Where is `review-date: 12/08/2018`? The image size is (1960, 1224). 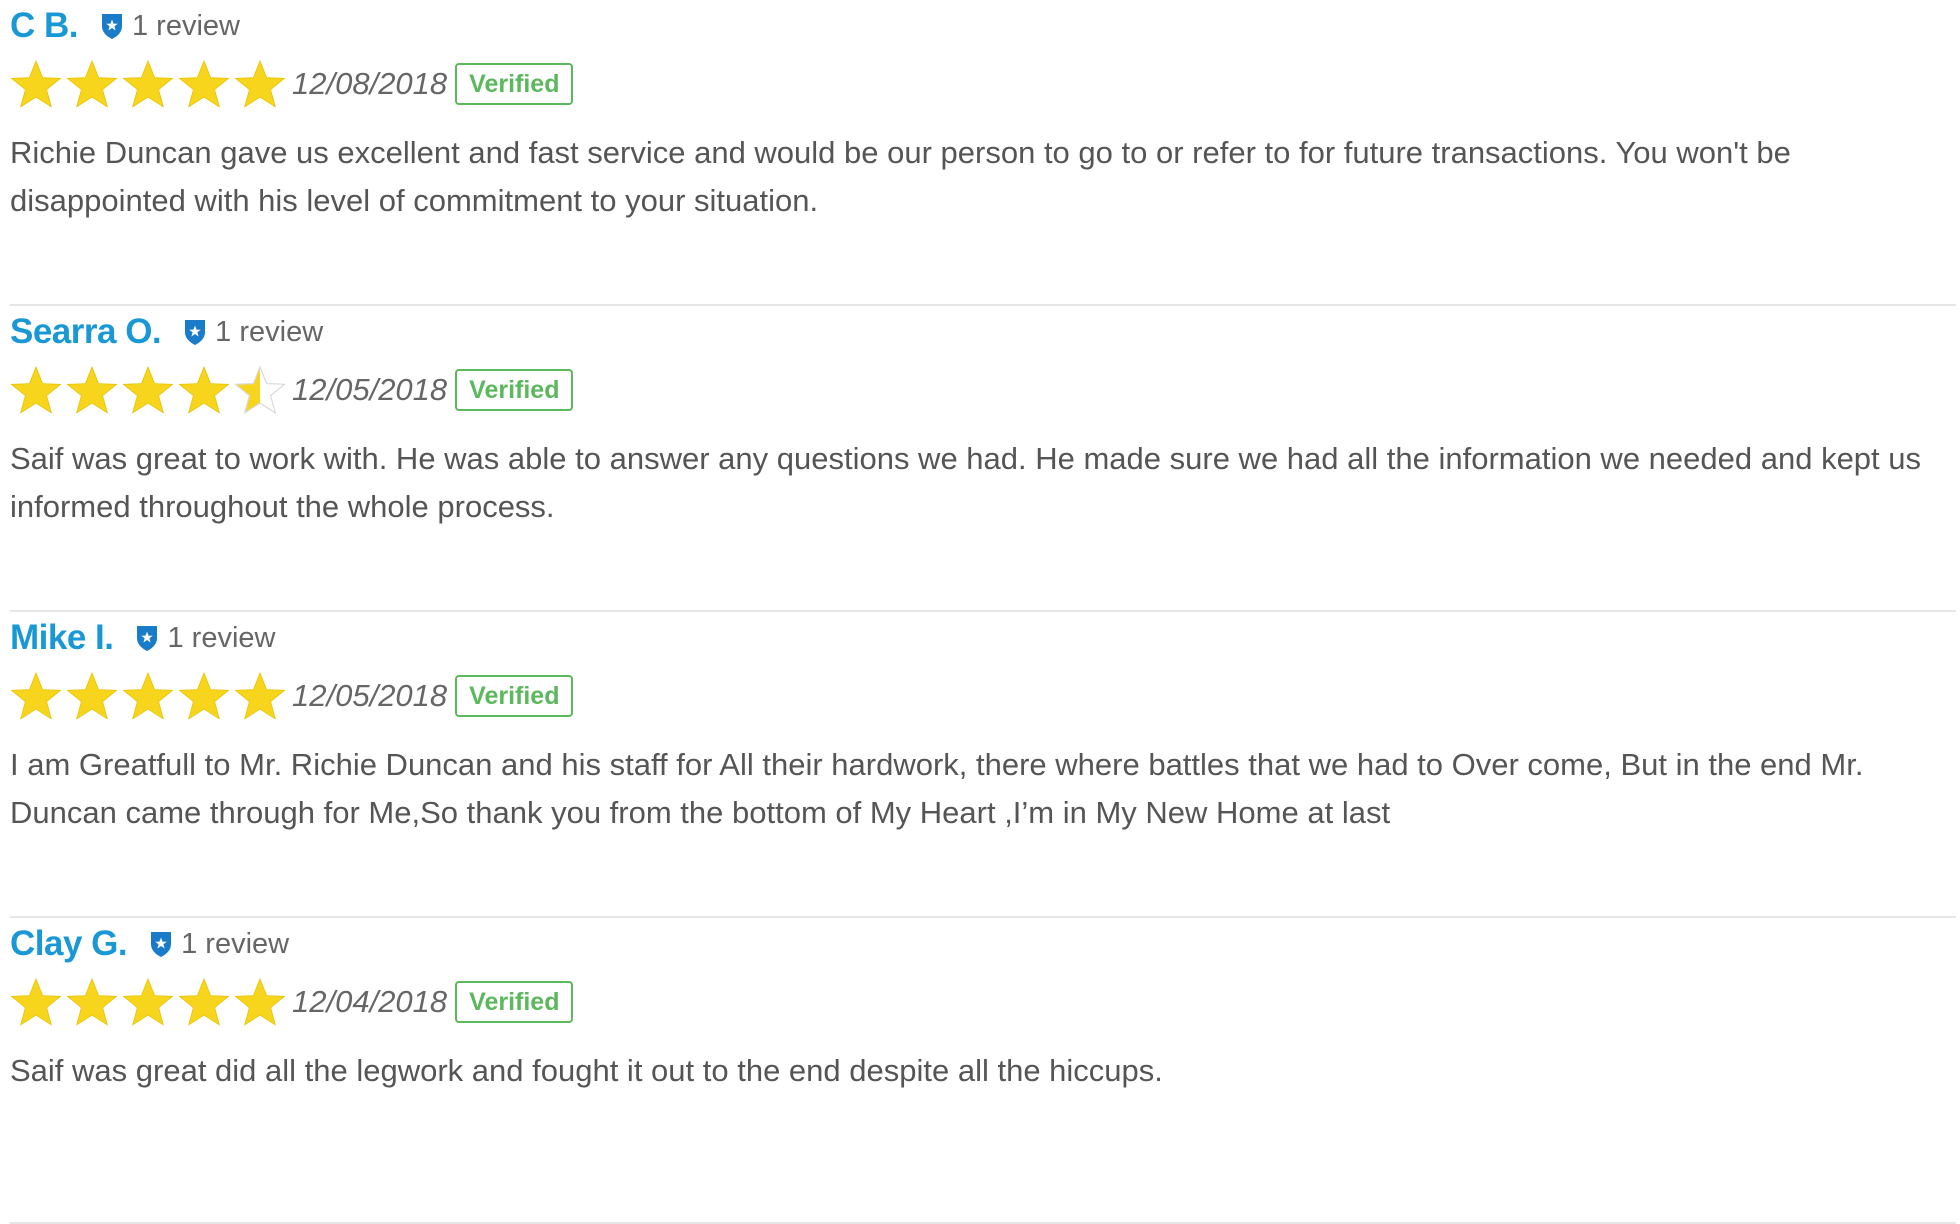 review-date: 12/08/2018 is located at coordinates (370, 83).